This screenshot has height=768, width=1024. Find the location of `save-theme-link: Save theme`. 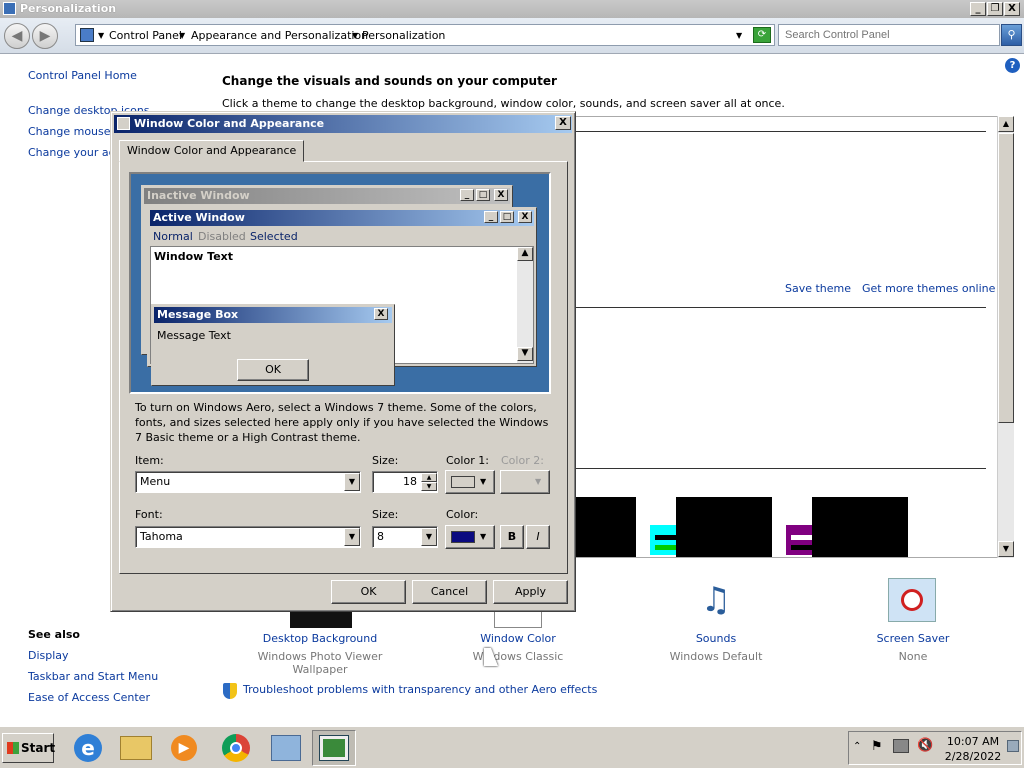

save-theme-link: Save theme is located at coordinates (818, 288).